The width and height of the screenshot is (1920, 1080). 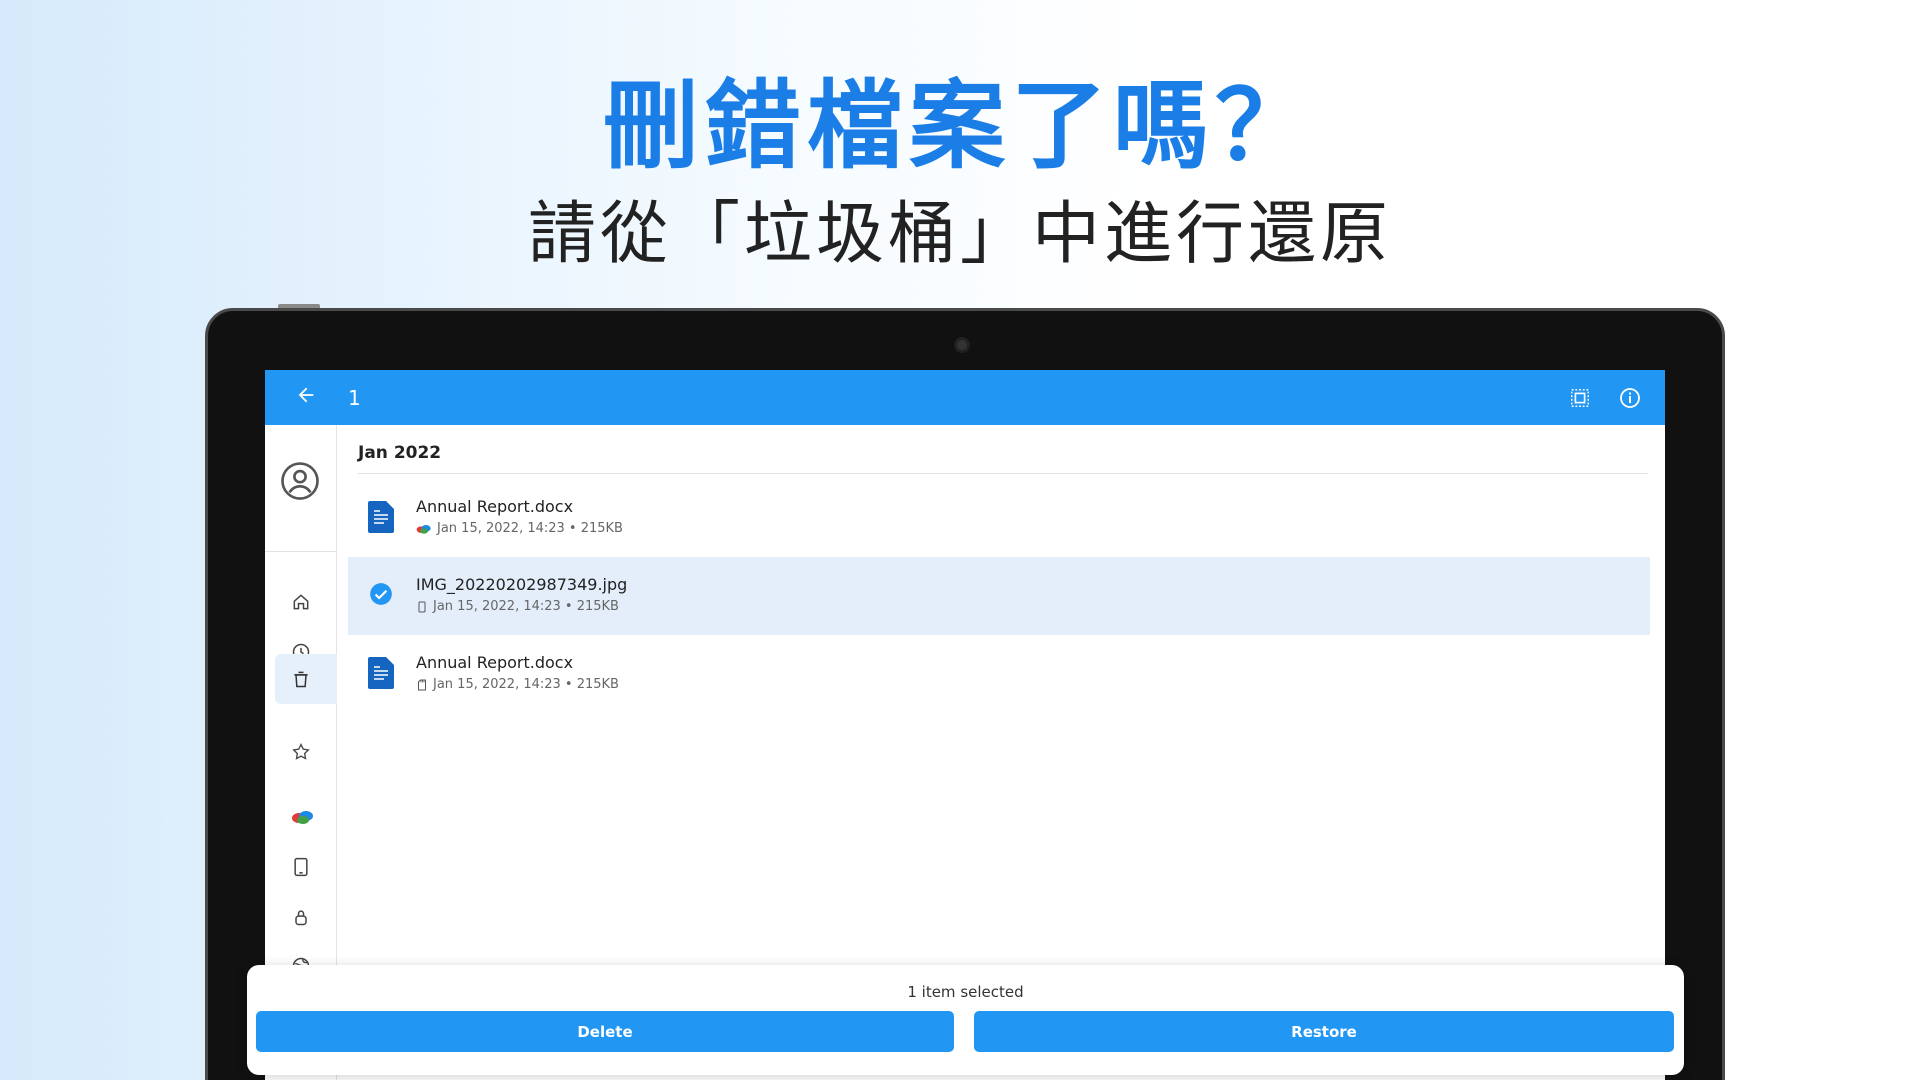 What do you see at coordinates (301, 751) in the screenshot?
I see `star-icon` at bounding box center [301, 751].